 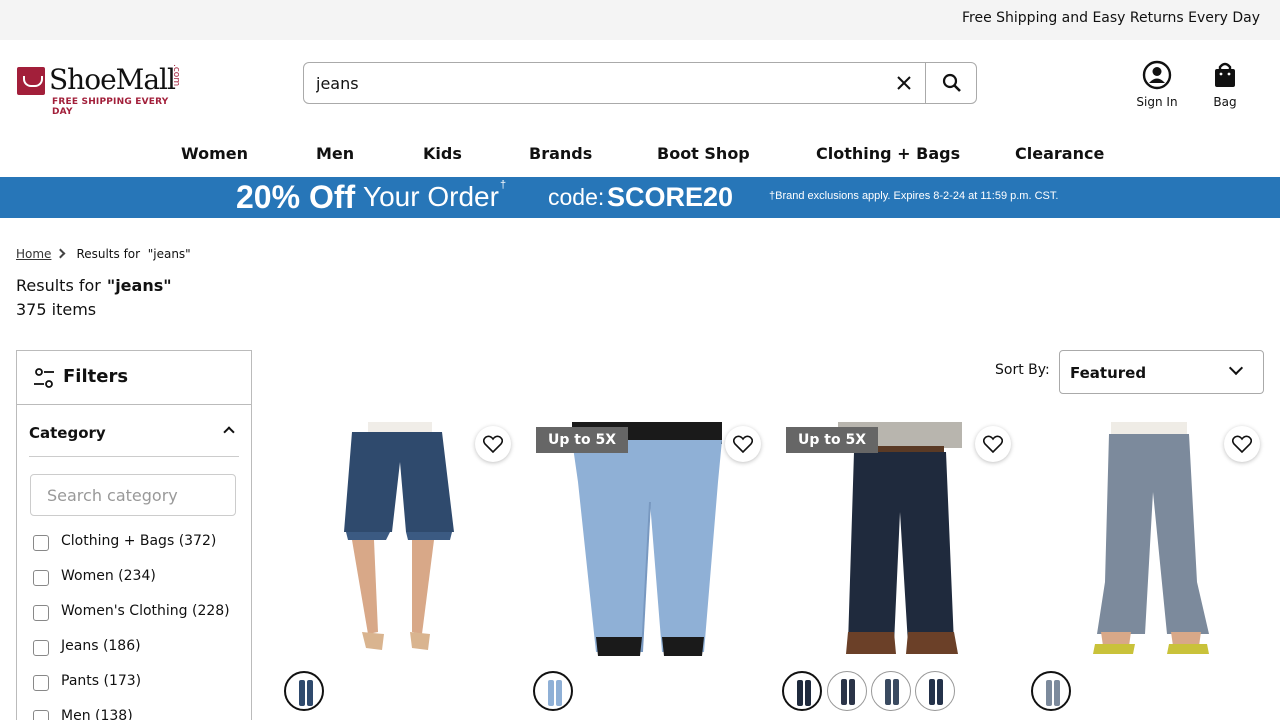 I want to click on search-icon, so click(x=951, y=82).